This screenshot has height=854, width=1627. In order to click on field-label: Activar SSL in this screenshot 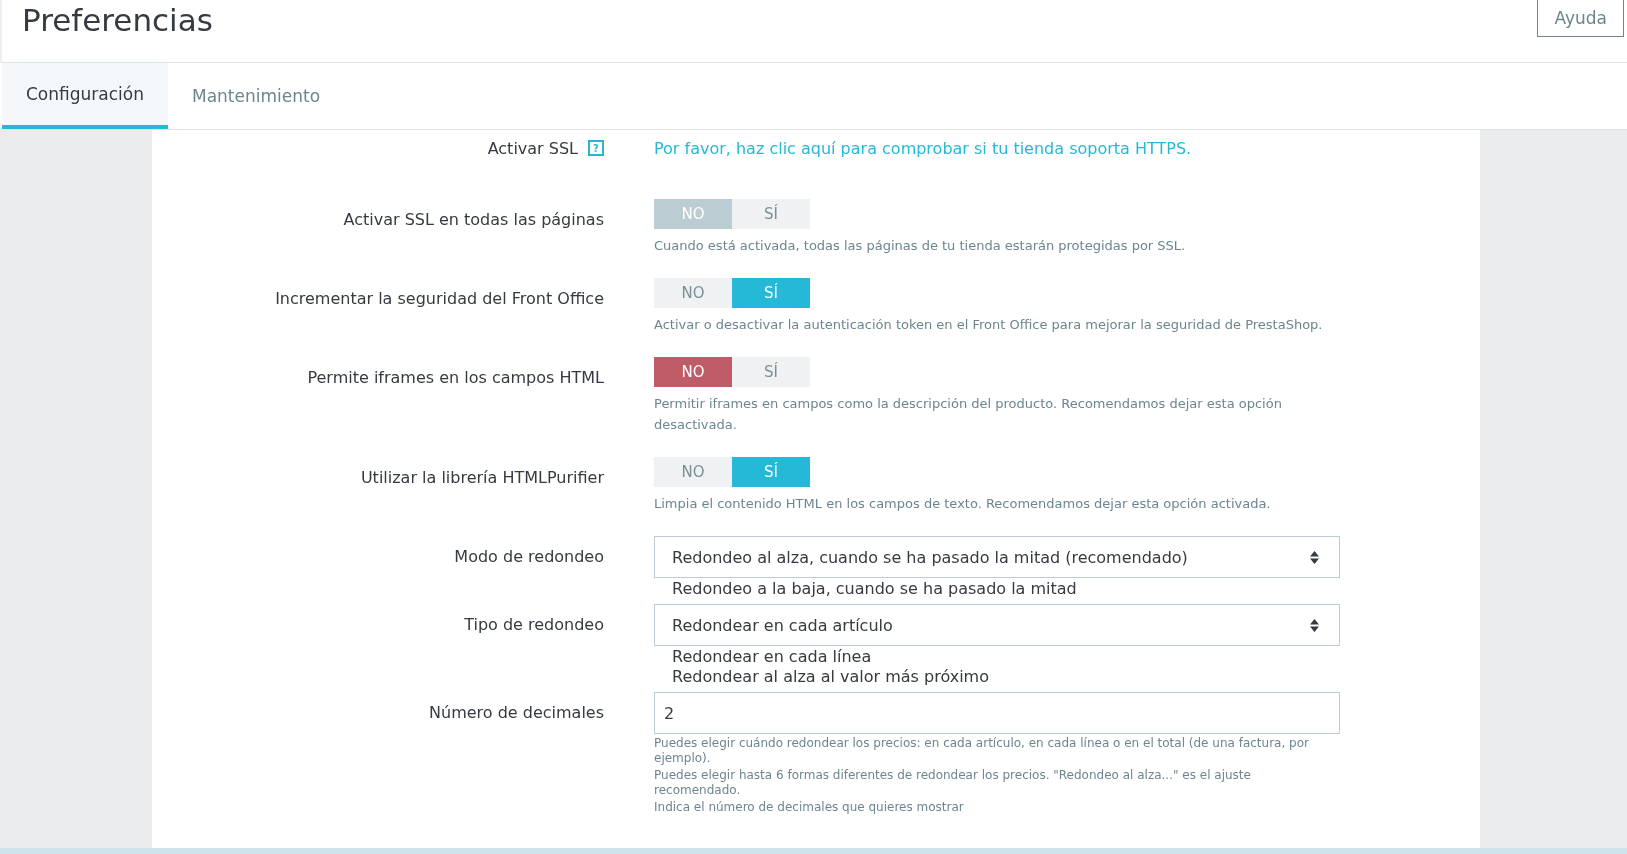, I will do `click(532, 149)`.